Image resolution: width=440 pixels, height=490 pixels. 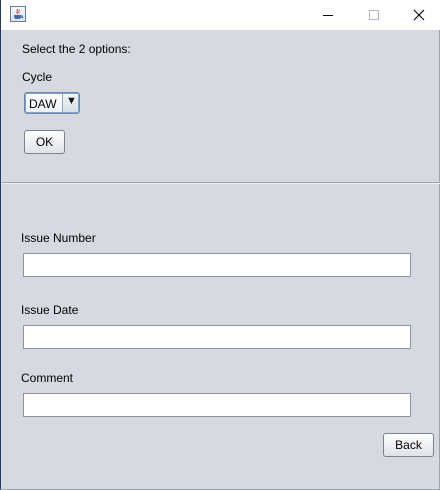 What do you see at coordinates (18, 14) in the screenshot?
I see `java-app-icon` at bounding box center [18, 14].